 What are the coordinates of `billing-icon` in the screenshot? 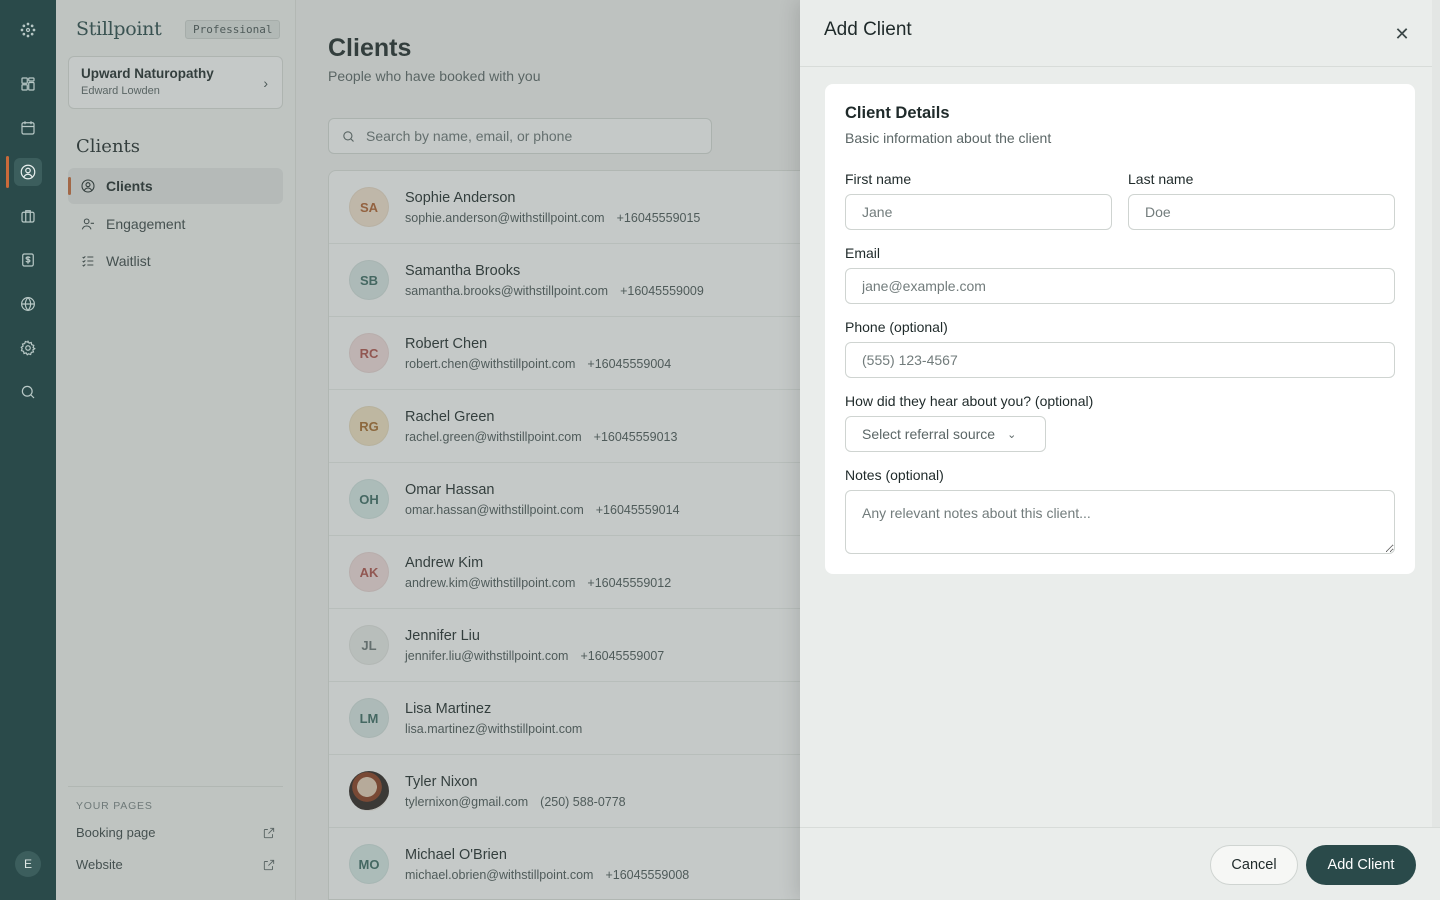 It's located at (28, 260).